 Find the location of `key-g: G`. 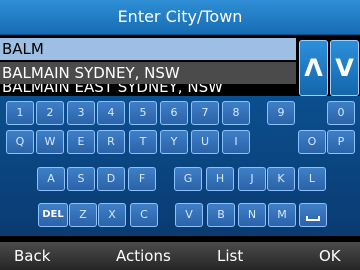

key-g: G is located at coordinates (188, 179).